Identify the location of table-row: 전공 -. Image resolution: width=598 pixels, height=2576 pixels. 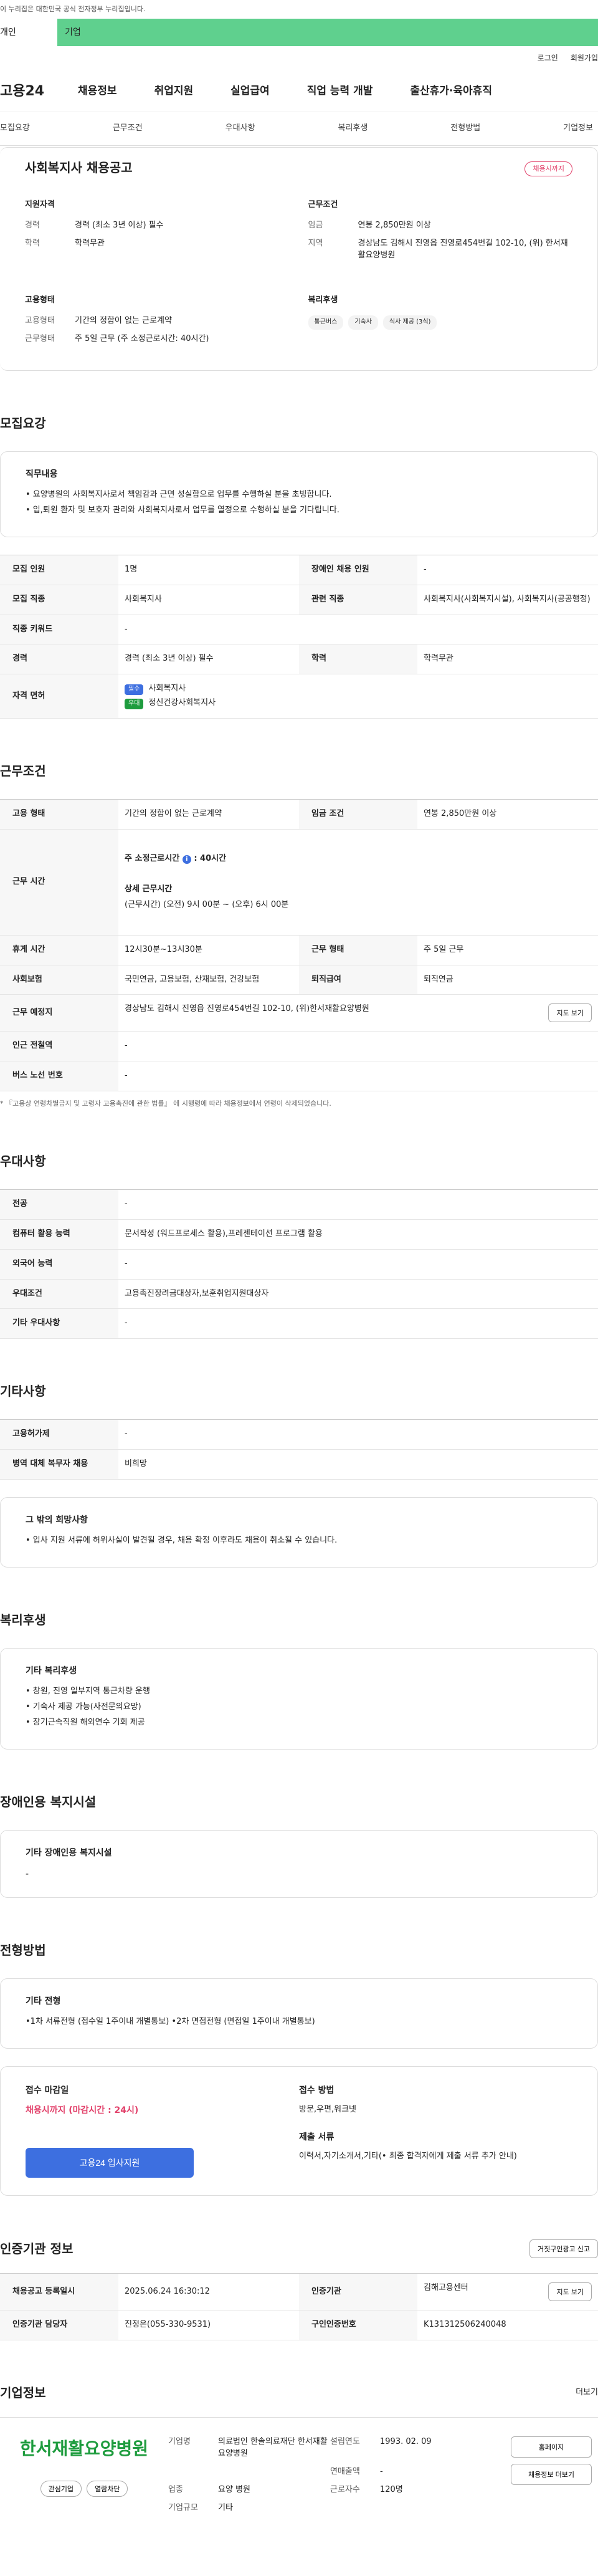
(299, 1205).